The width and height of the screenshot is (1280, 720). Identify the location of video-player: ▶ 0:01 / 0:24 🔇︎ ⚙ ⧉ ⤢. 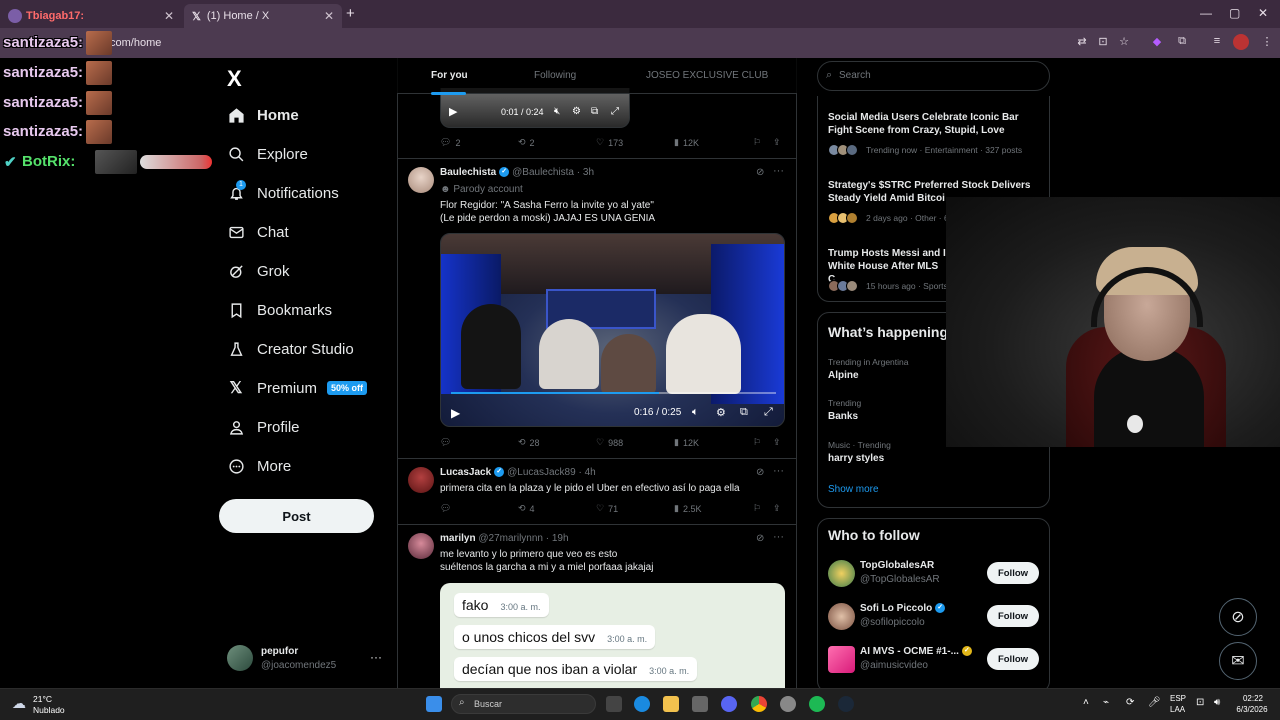
(535, 108).